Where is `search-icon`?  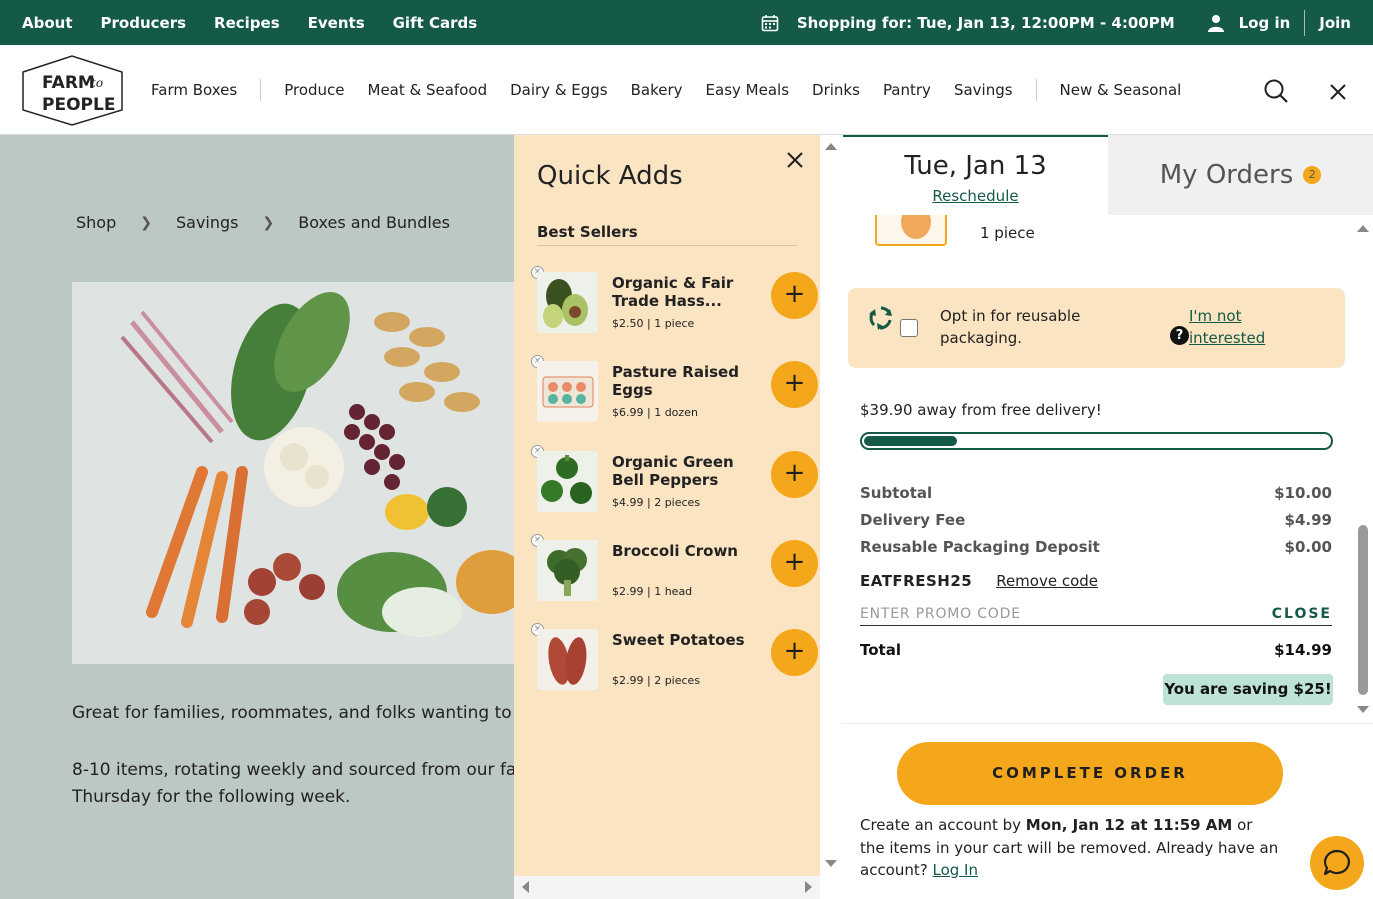 search-icon is located at coordinates (1276, 91).